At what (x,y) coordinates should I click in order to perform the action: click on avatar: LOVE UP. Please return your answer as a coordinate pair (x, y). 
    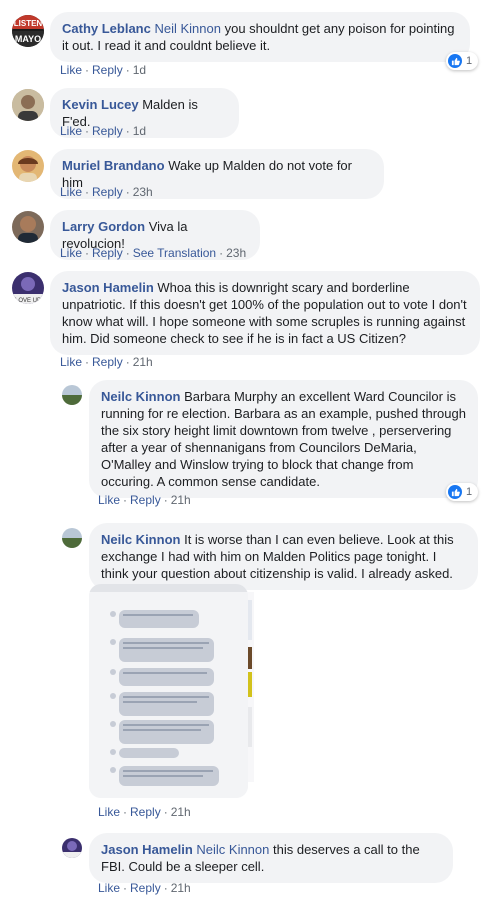
    Looking at the image, I should click on (28, 288).